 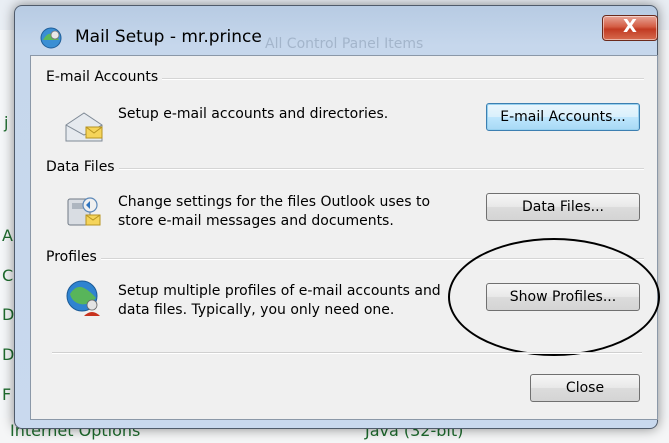 I want to click on data-files-description-line2: store e-mail messages and documents., so click(x=256, y=221).